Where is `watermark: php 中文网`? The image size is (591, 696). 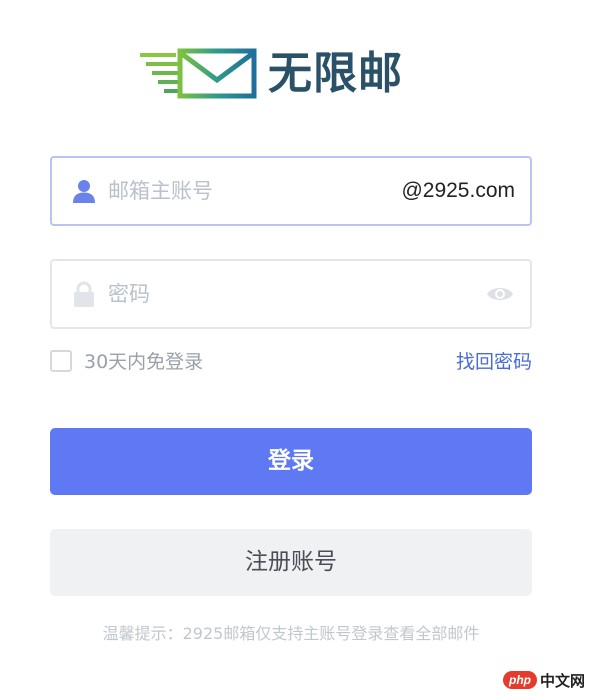
watermark: php 中文网 is located at coordinates (543, 680).